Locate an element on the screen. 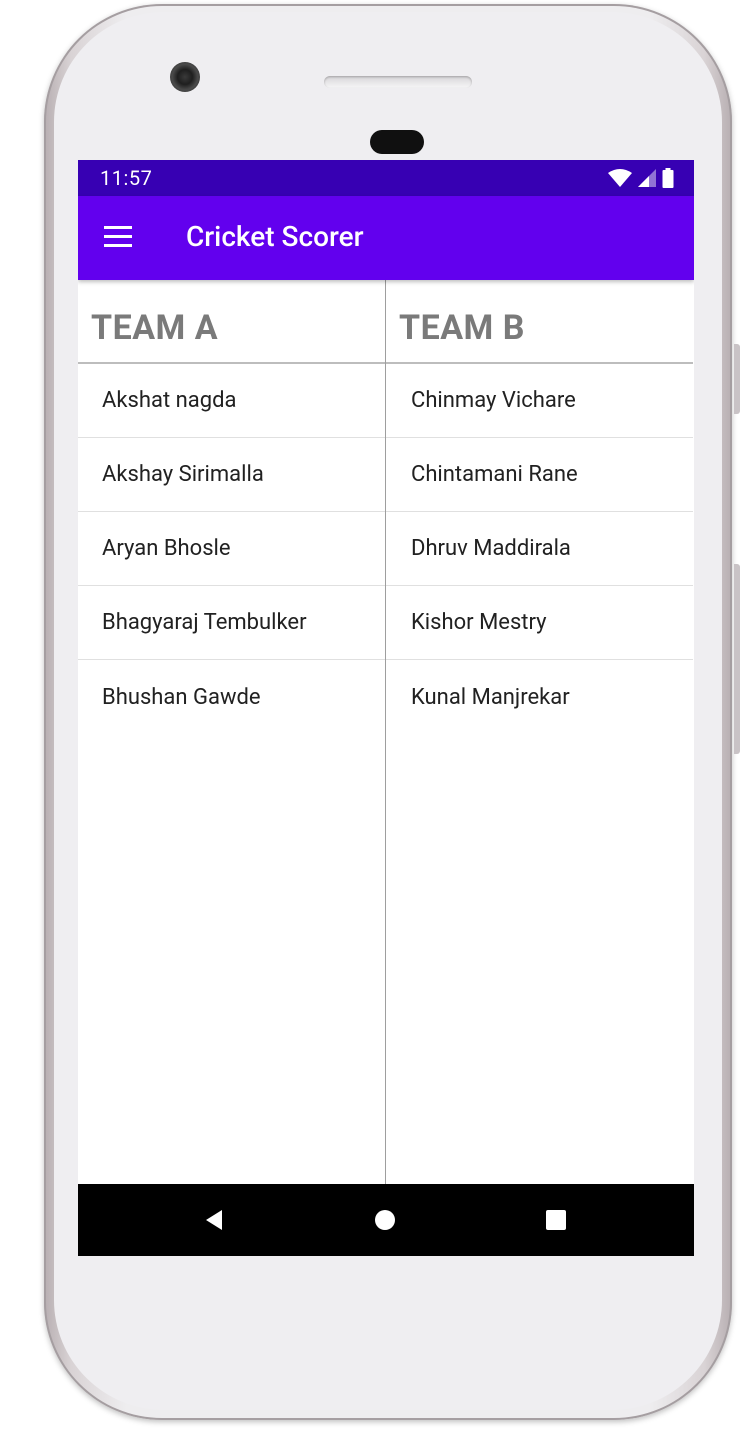 The width and height of the screenshot is (744, 1440). cell-signal-icon is located at coordinates (647, 178).